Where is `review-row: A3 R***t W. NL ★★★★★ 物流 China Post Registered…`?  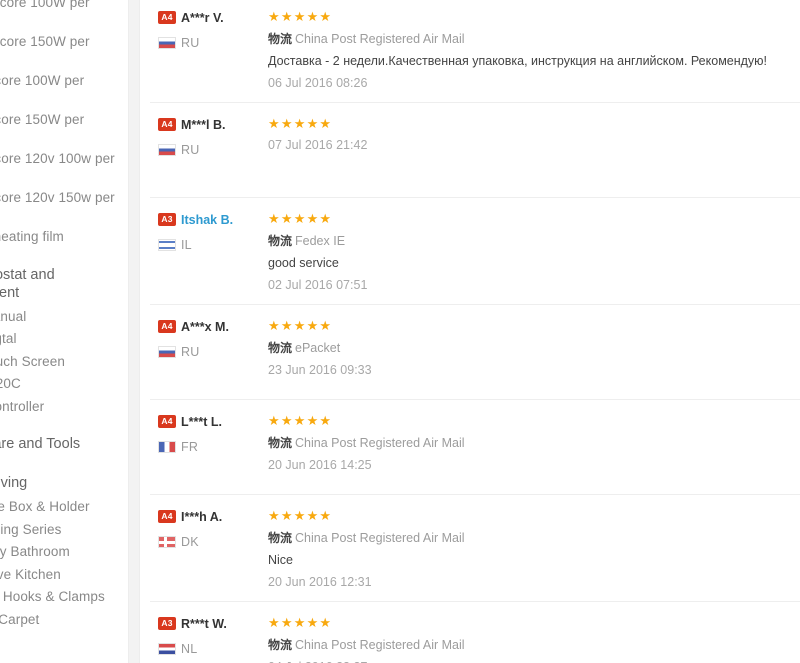
review-row: A3 R***t W. NL ★★★★★ 物流 China Post Registered… is located at coordinates (475, 632).